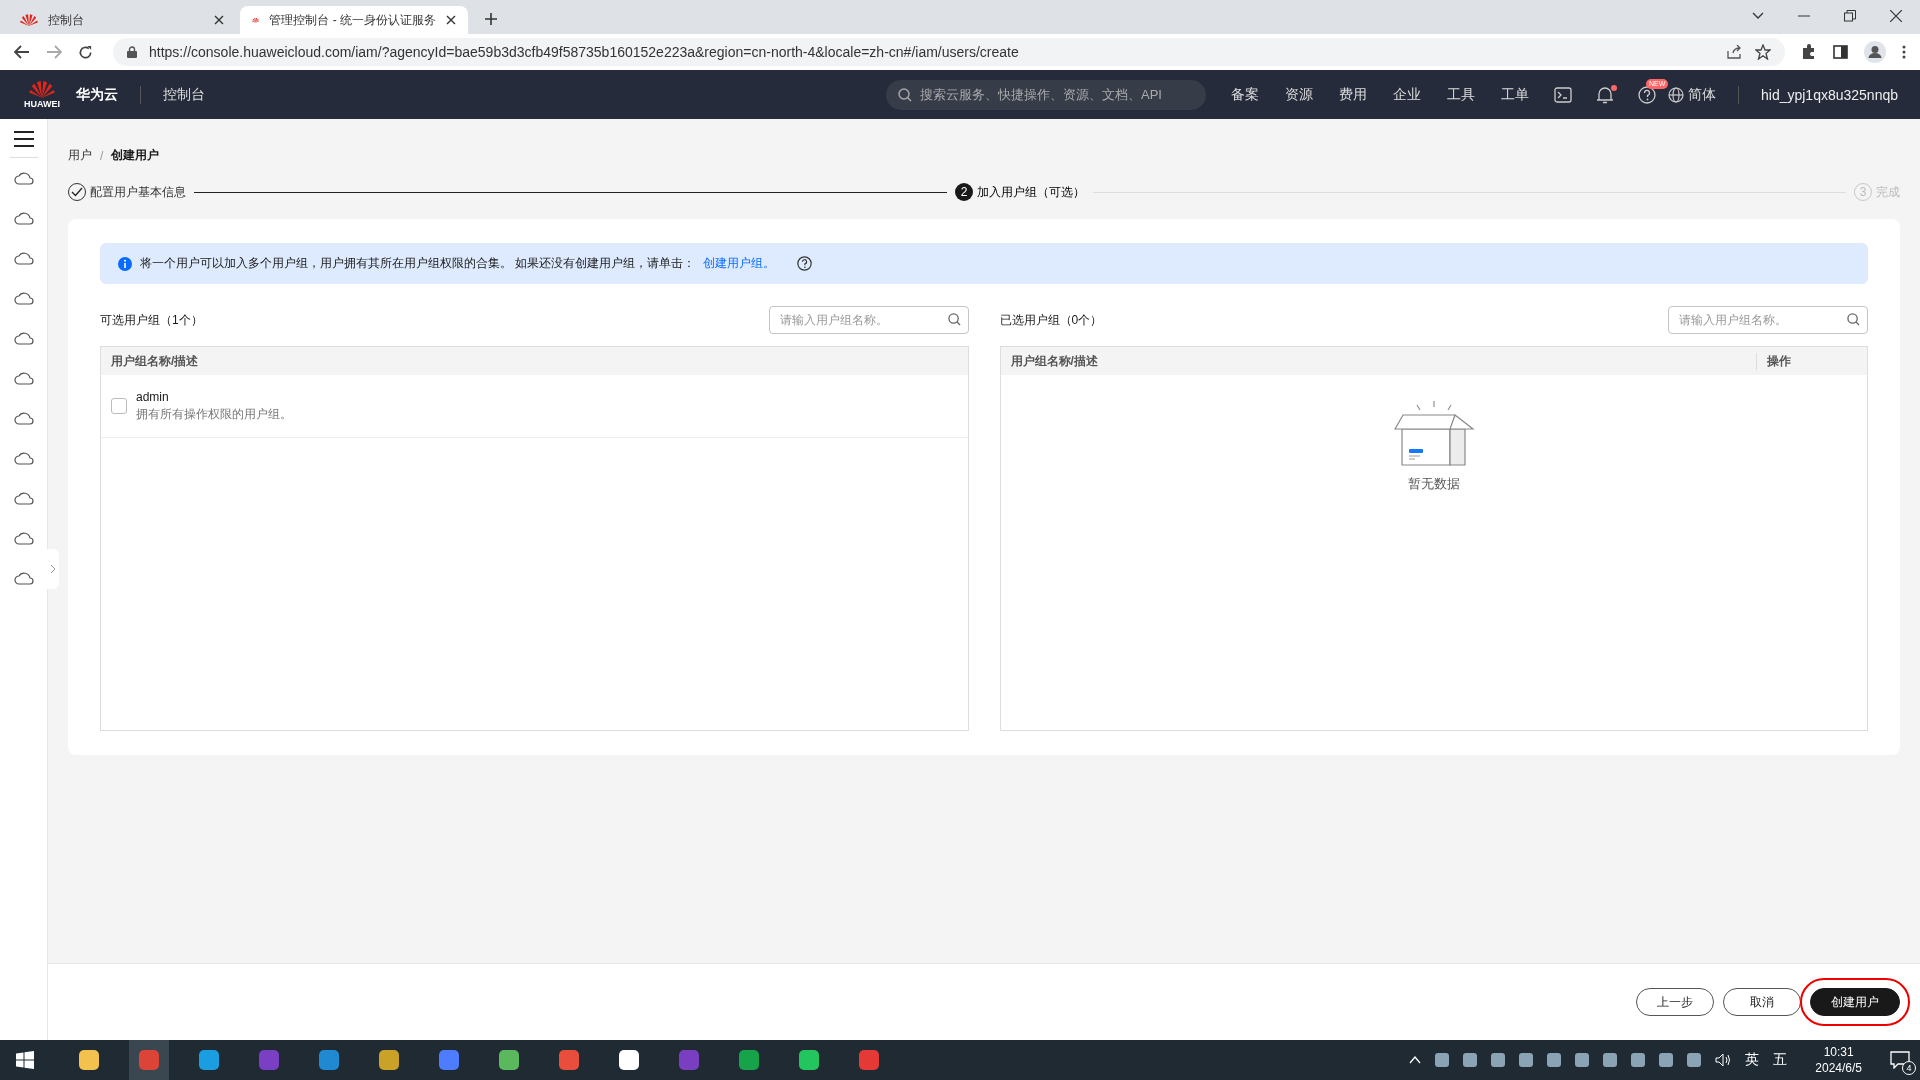 The height and width of the screenshot is (1080, 1920). What do you see at coordinates (964, 192) in the screenshot?
I see `step-number: 2` at bounding box center [964, 192].